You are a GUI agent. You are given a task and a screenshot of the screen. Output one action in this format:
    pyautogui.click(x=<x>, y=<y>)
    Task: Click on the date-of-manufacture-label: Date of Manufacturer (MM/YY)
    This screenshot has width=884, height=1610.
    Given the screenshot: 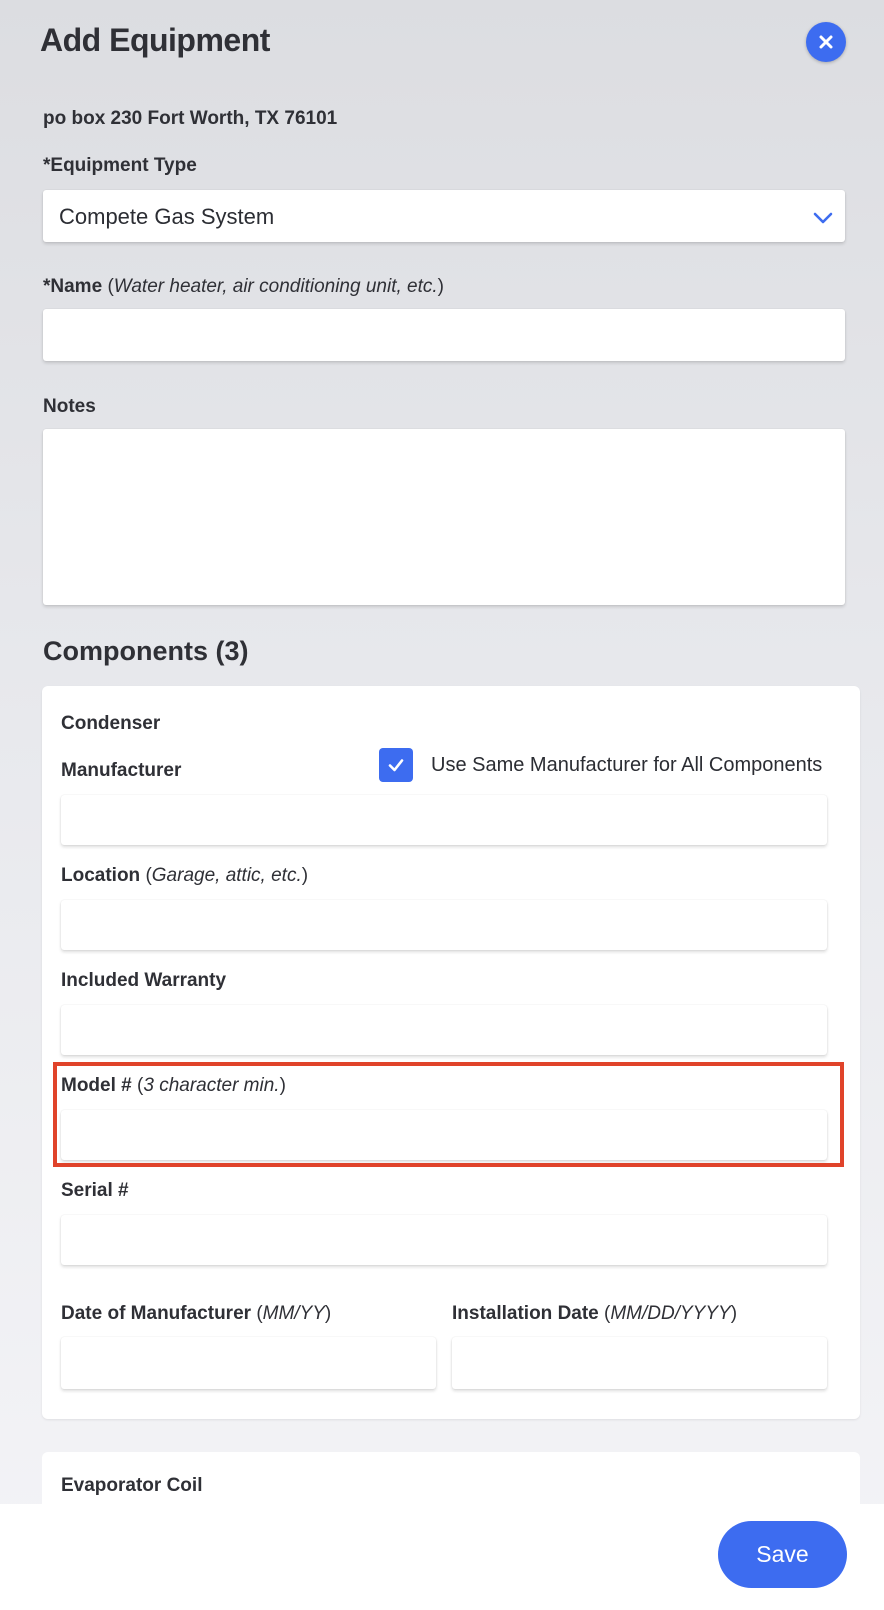 What is the action you would take?
    pyautogui.click(x=196, y=1313)
    